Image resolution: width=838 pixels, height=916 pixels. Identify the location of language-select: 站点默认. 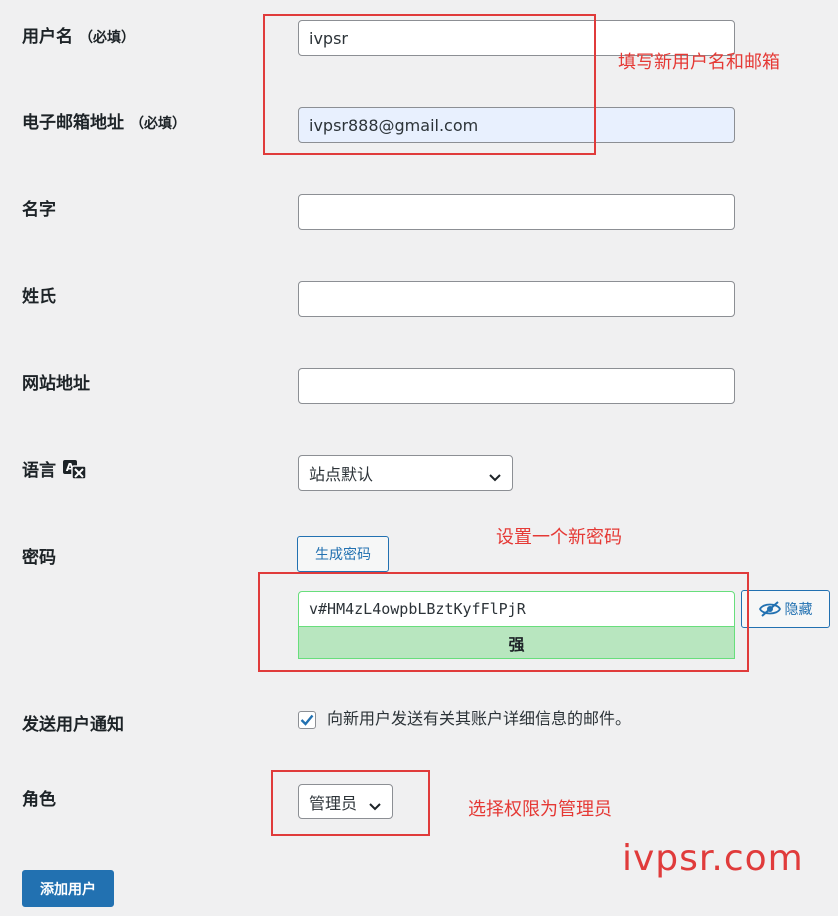
(405, 473).